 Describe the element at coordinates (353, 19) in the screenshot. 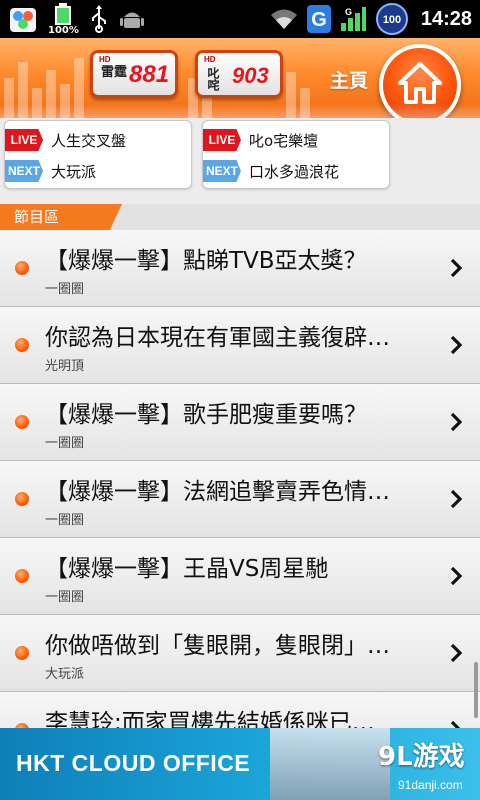

I see `signal-icon: G` at that location.